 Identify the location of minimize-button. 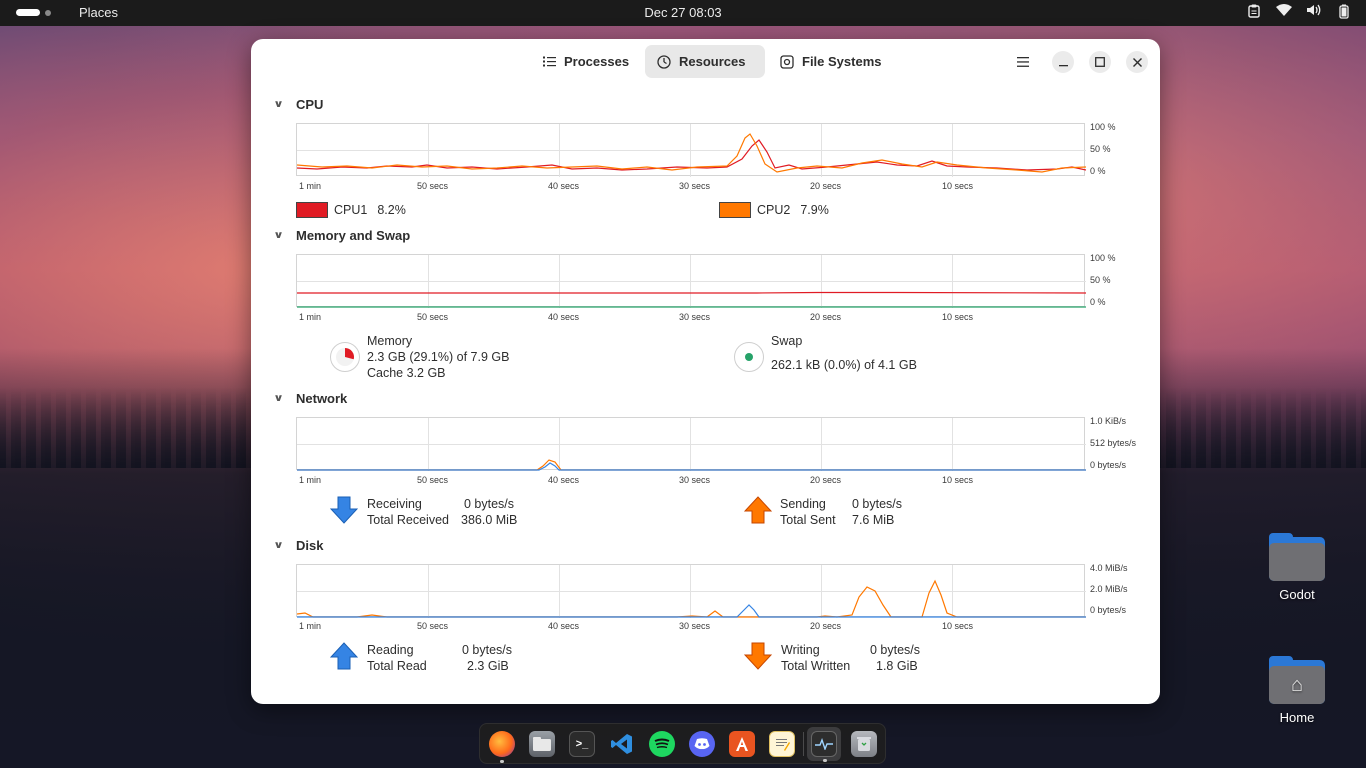
(1063, 62).